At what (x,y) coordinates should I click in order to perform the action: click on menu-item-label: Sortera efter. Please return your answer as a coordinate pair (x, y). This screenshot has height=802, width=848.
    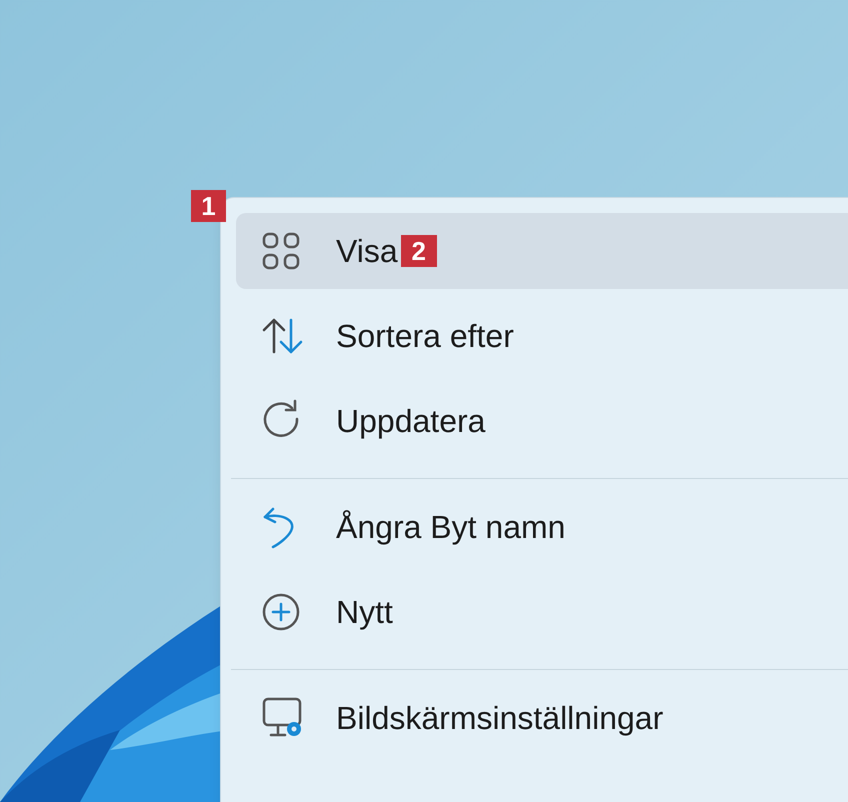
    Looking at the image, I should click on (425, 336).